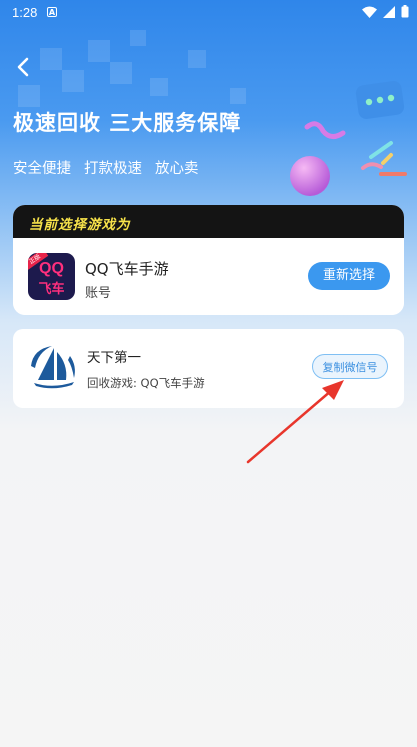 The width and height of the screenshot is (417, 747). Describe the element at coordinates (52, 12) in the screenshot. I see `notification-icon: A` at that location.